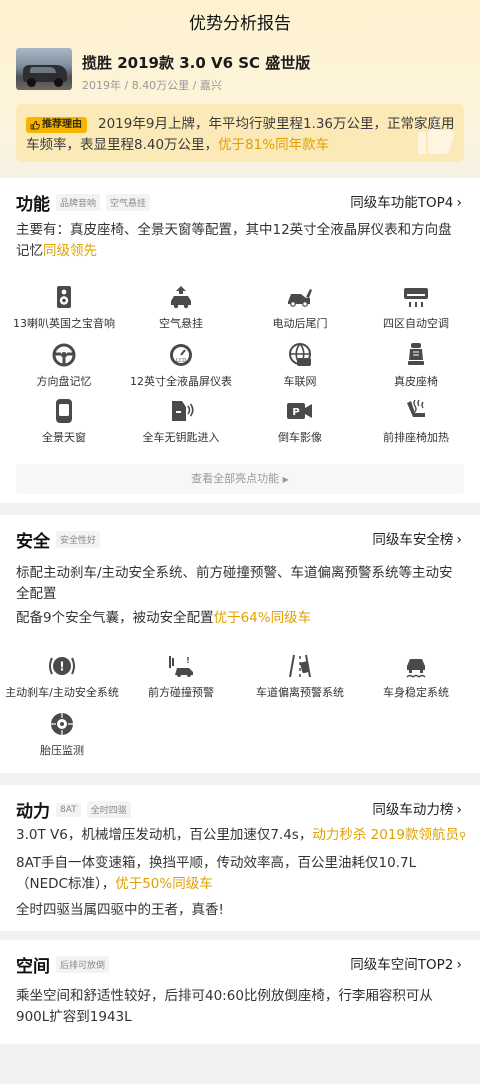 The height and width of the screenshot is (1084, 480). What do you see at coordinates (181, 355) in the screenshot?
I see `lcd-gauge-icon: LCD` at bounding box center [181, 355].